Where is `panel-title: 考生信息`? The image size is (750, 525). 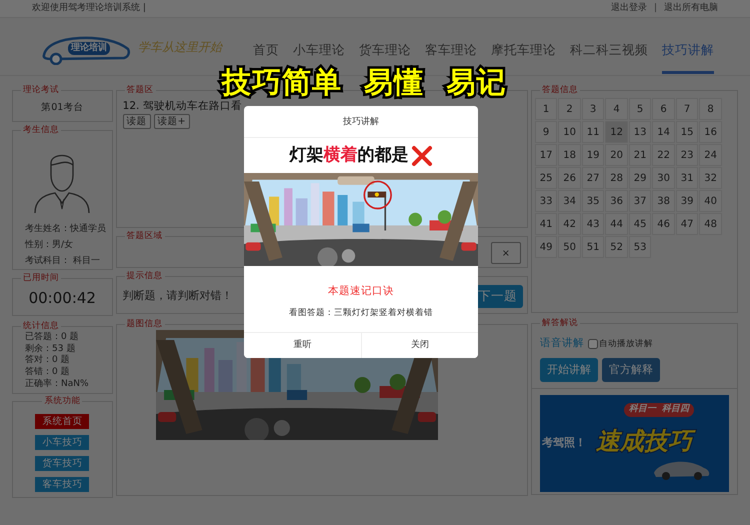
panel-title: 考生信息 is located at coordinates (41, 130).